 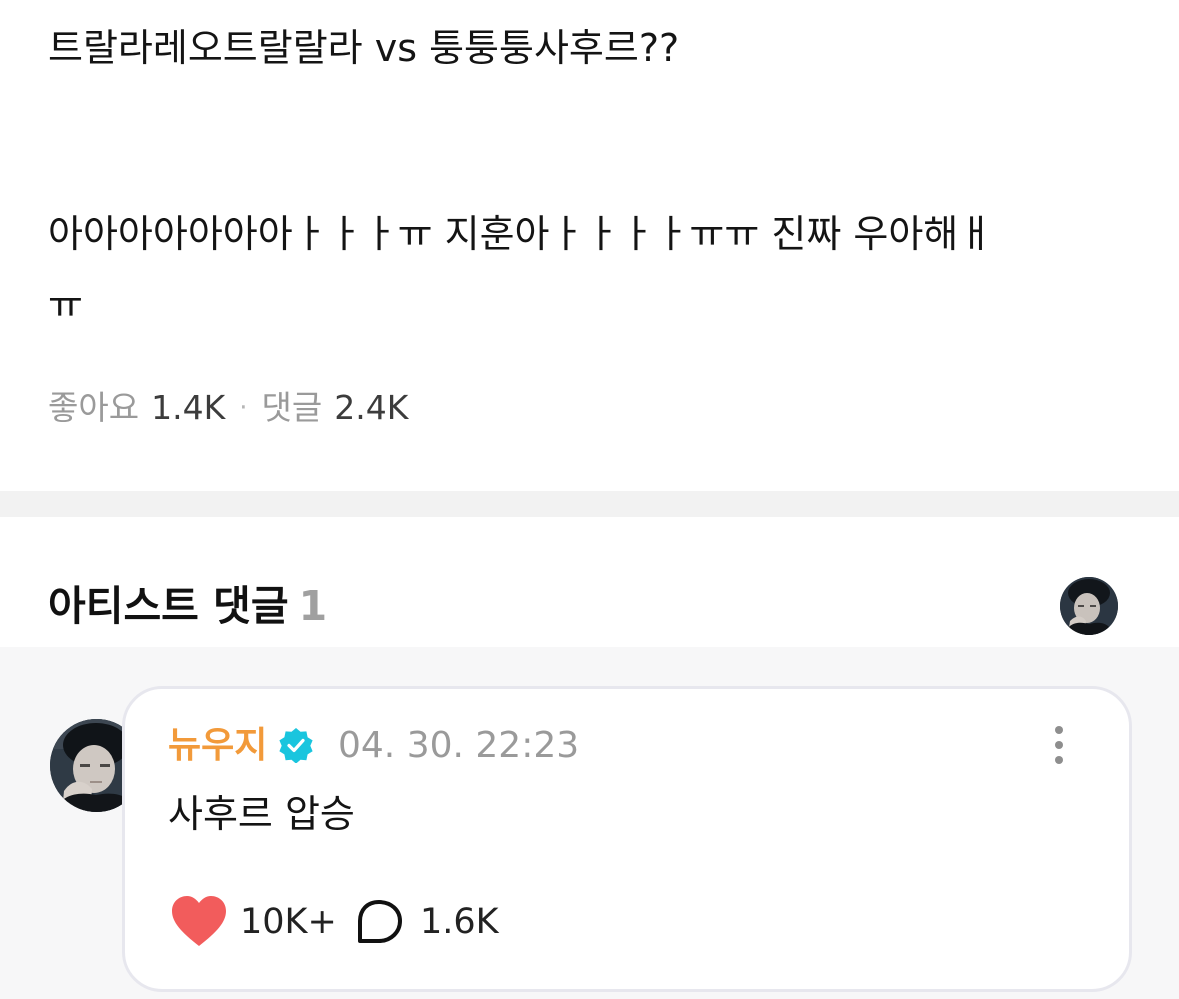 I want to click on comment-timestamp: 04. 30. 22:23, so click(x=459, y=745).